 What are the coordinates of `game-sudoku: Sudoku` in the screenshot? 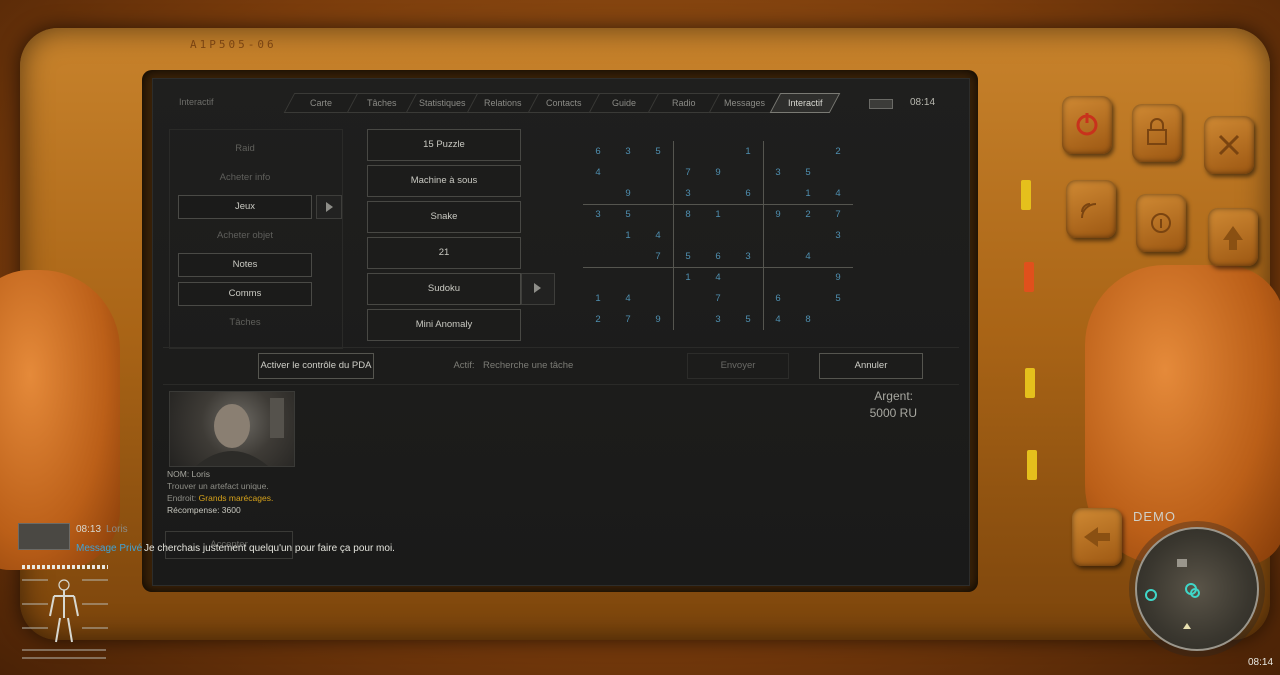 It's located at (444, 289).